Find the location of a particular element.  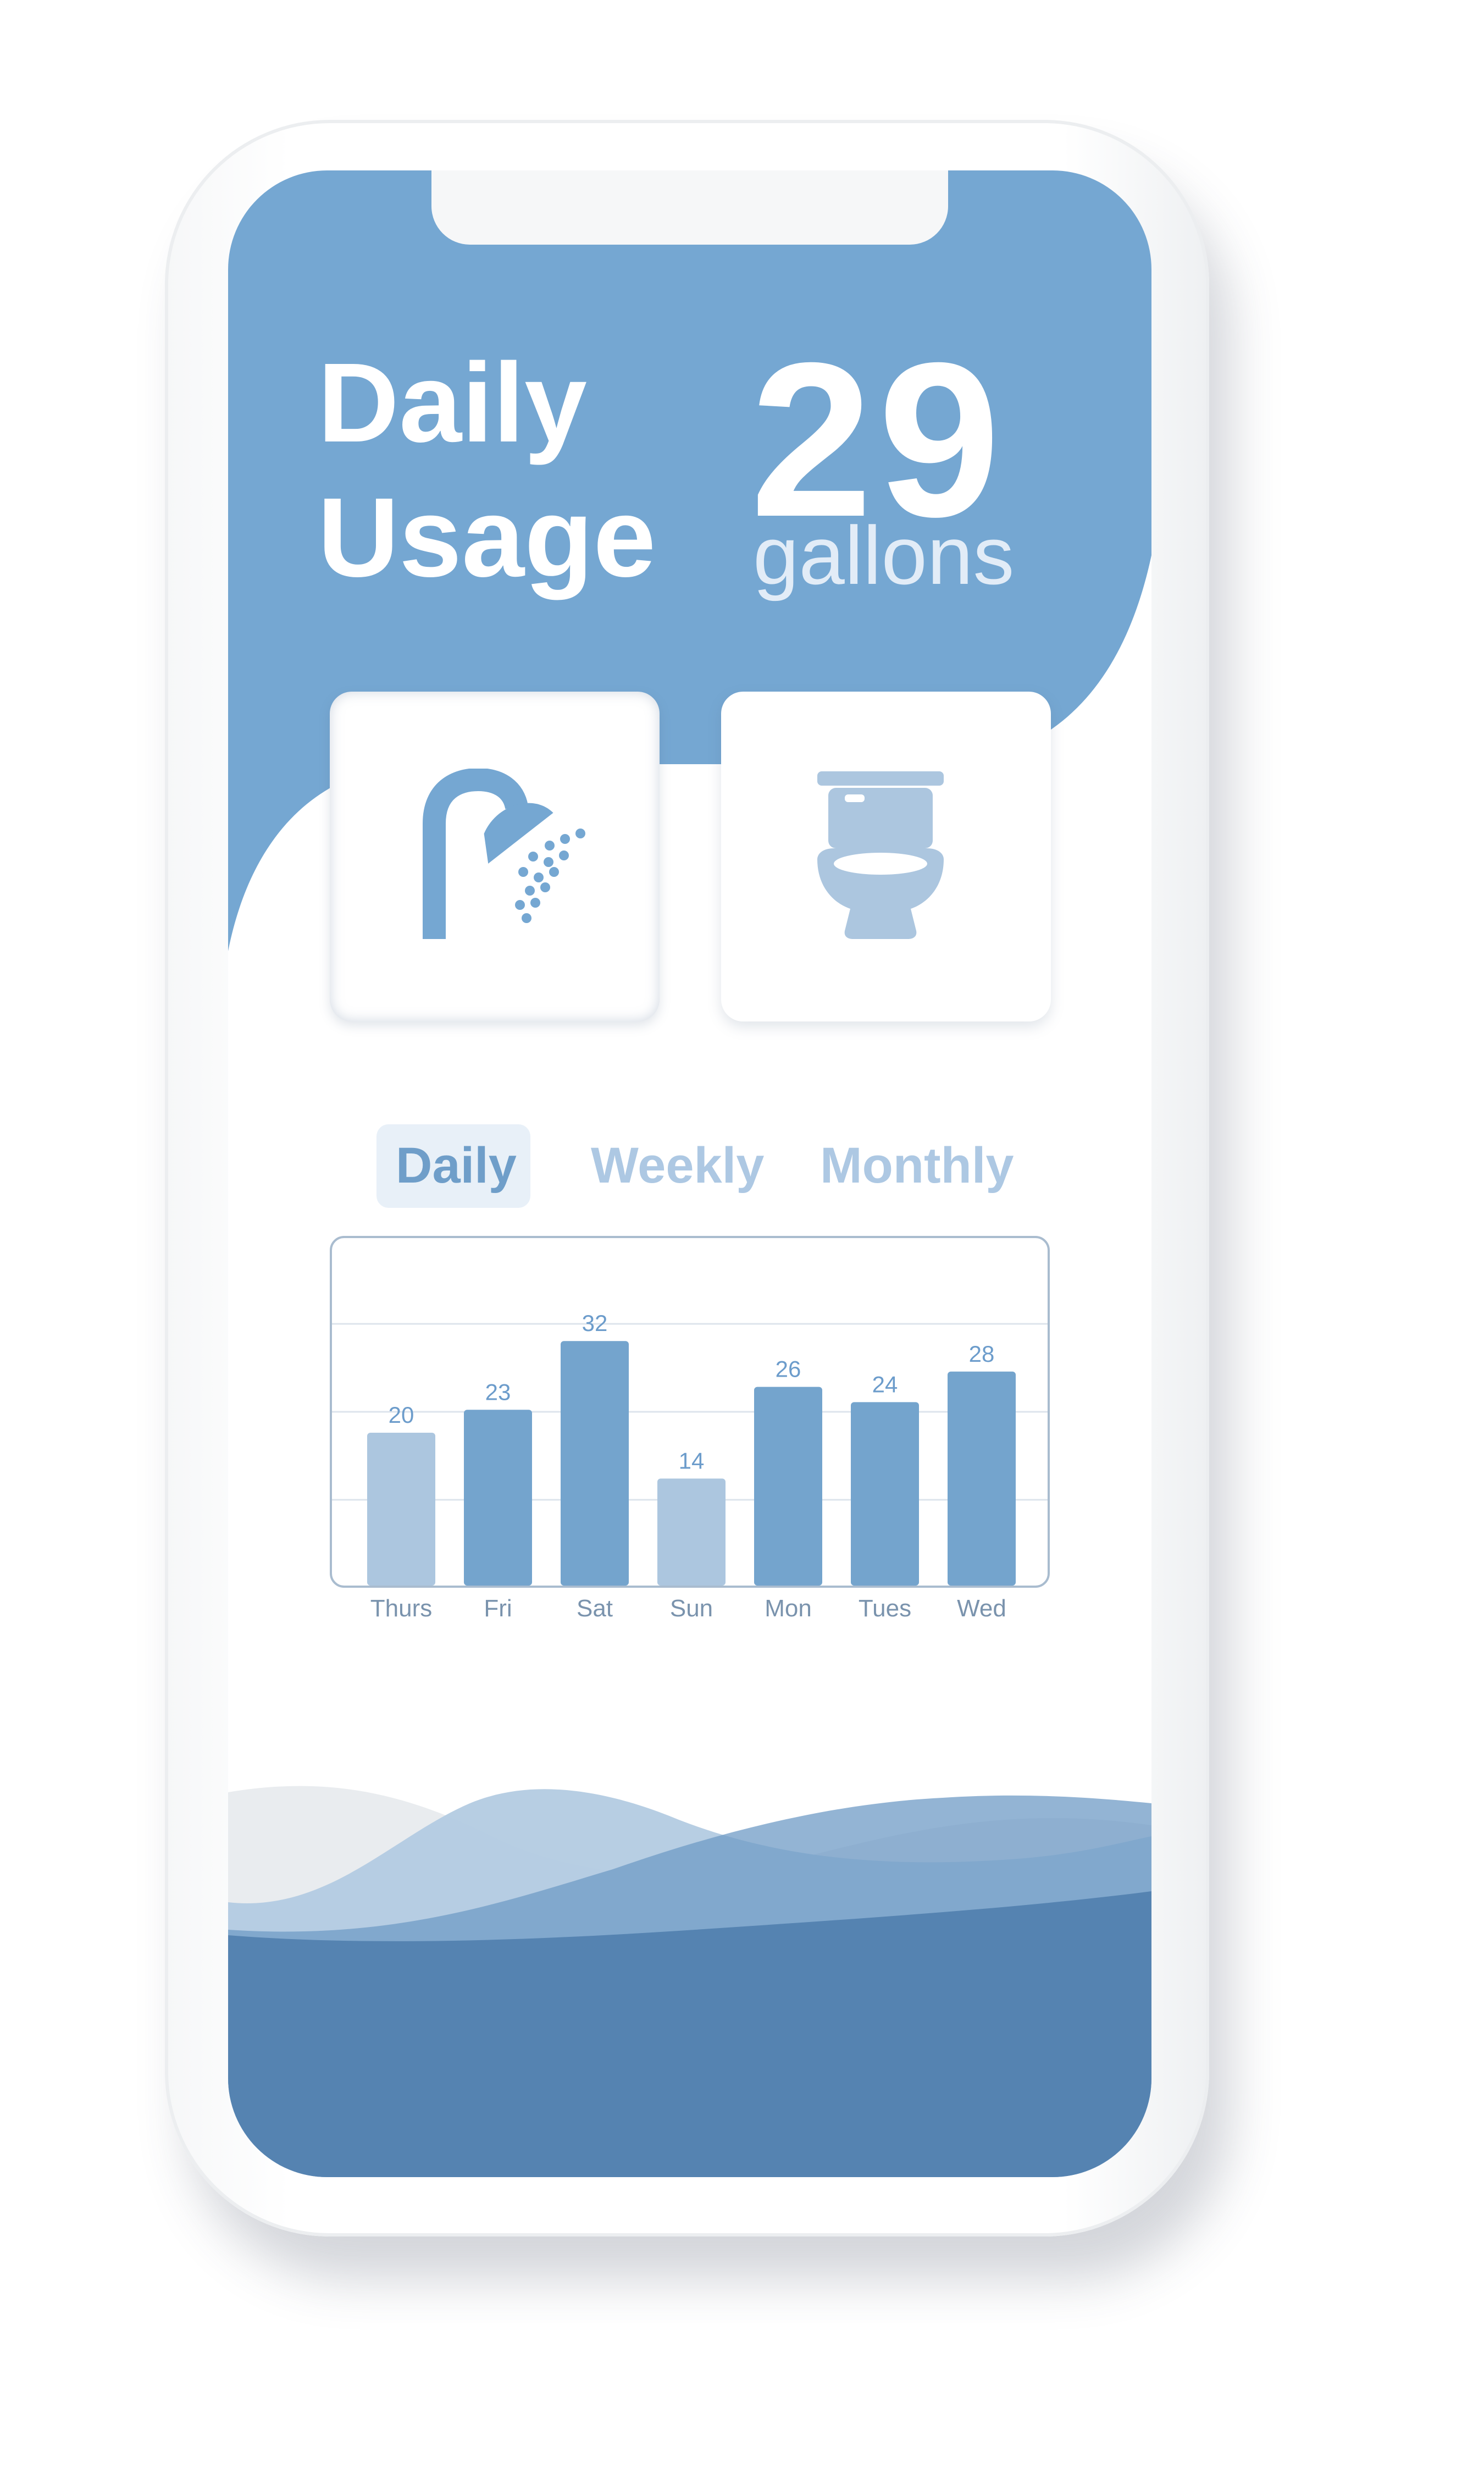

bar-value-label: 32 is located at coordinates (595, 1323).